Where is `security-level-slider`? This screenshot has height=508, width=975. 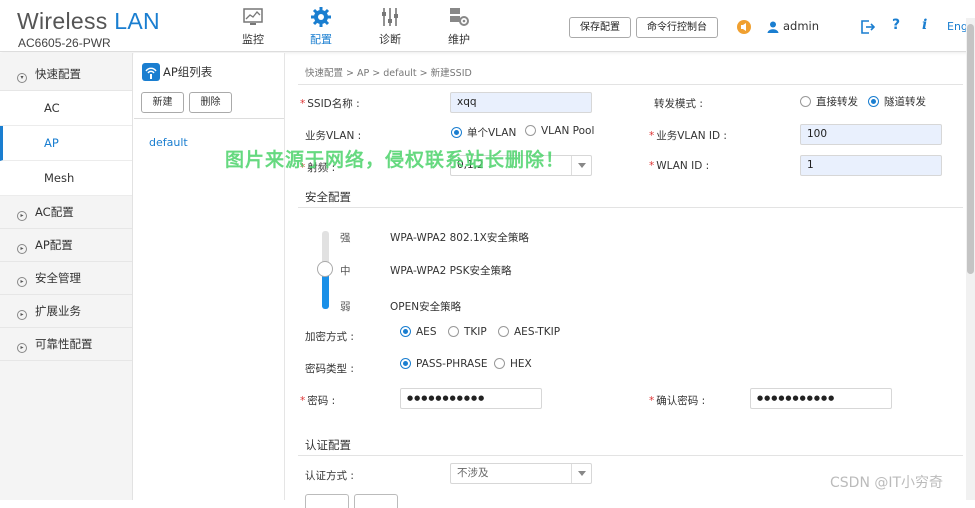 security-level-slider is located at coordinates (325, 270).